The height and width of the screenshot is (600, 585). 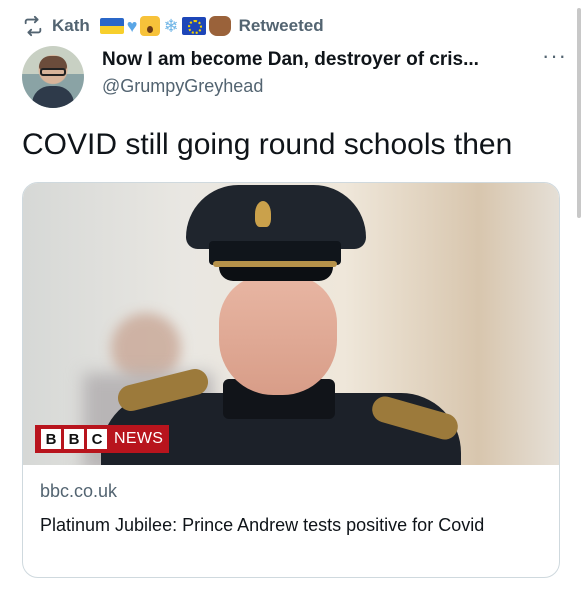 I want to click on snowflake-icon: ❄, so click(x=171, y=26).